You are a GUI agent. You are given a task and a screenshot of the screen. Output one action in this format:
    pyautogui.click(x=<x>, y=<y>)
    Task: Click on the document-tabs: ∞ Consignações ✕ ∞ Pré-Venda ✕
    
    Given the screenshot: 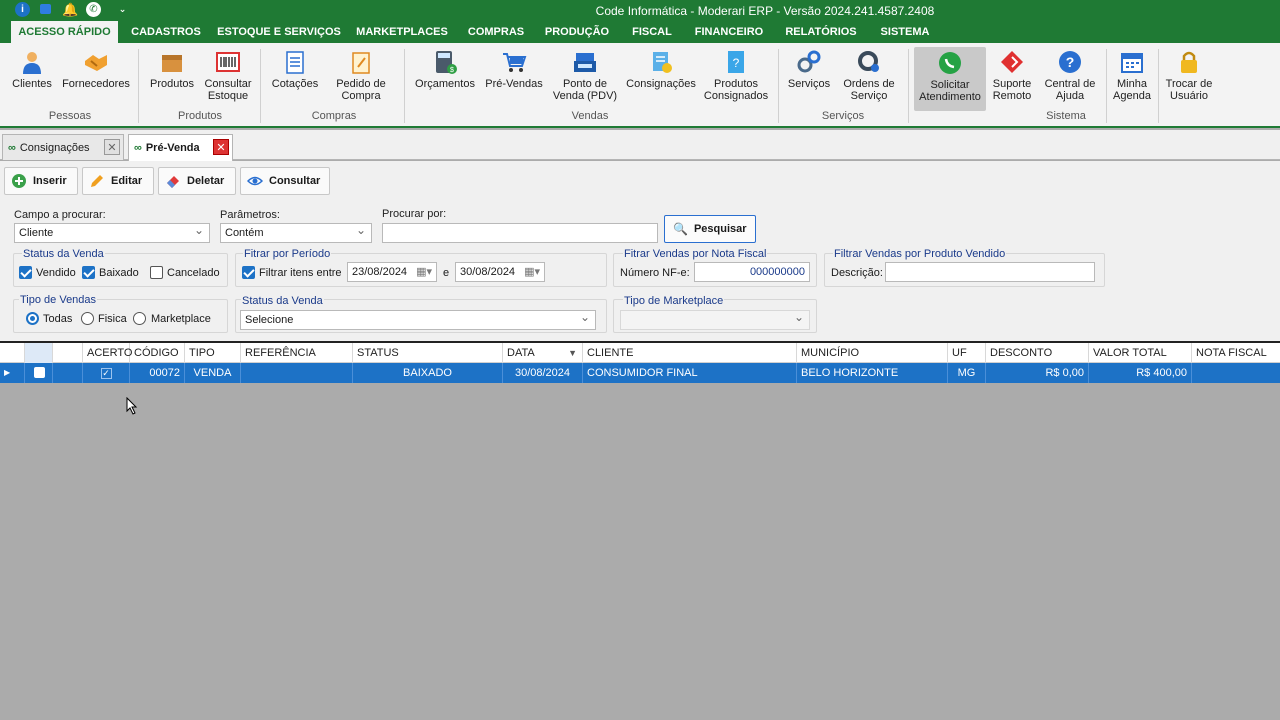 What is the action you would take?
    pyautogui.click(x=640, y=145)
    